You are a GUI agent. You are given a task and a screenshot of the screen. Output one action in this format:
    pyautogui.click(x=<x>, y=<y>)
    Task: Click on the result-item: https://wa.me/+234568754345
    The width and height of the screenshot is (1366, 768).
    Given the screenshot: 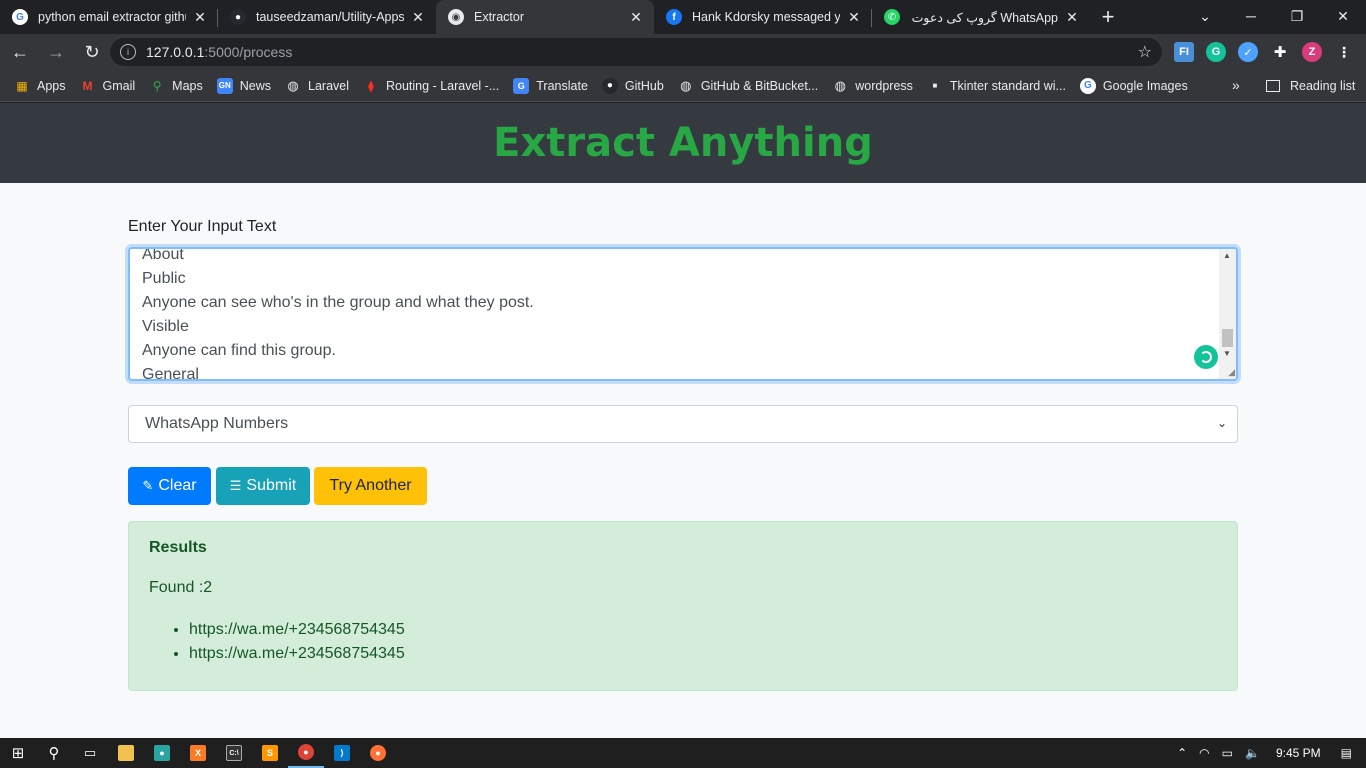 What is the action you would take?
    pyautogui.click(x=297, y=654)
    